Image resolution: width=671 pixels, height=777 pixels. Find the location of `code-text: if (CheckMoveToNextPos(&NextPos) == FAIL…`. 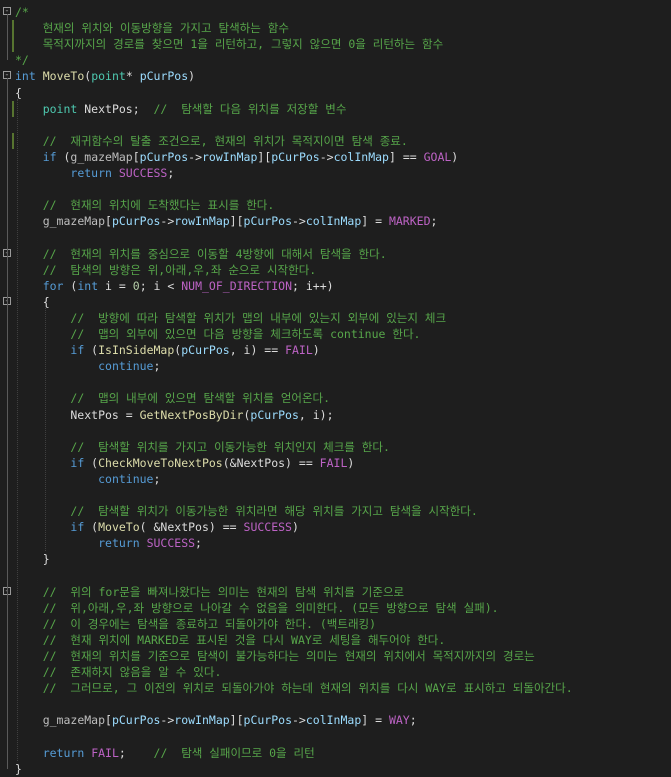

code-text: if (CheckMoveToNextPos(&NextPos) == FAIL… is located at coordinates (184, 463).